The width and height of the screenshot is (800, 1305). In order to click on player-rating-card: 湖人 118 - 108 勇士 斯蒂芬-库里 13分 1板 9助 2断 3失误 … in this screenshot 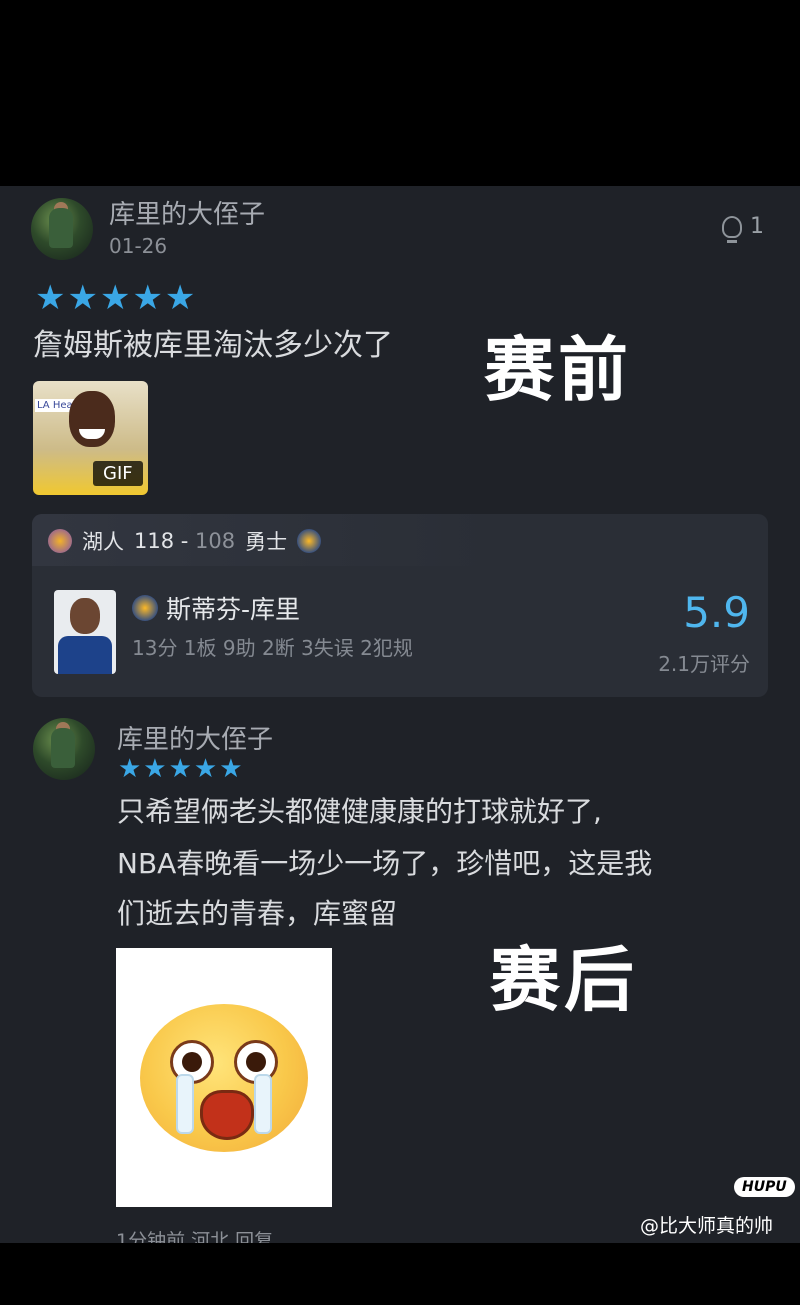, I will do `click(400, 605)`.